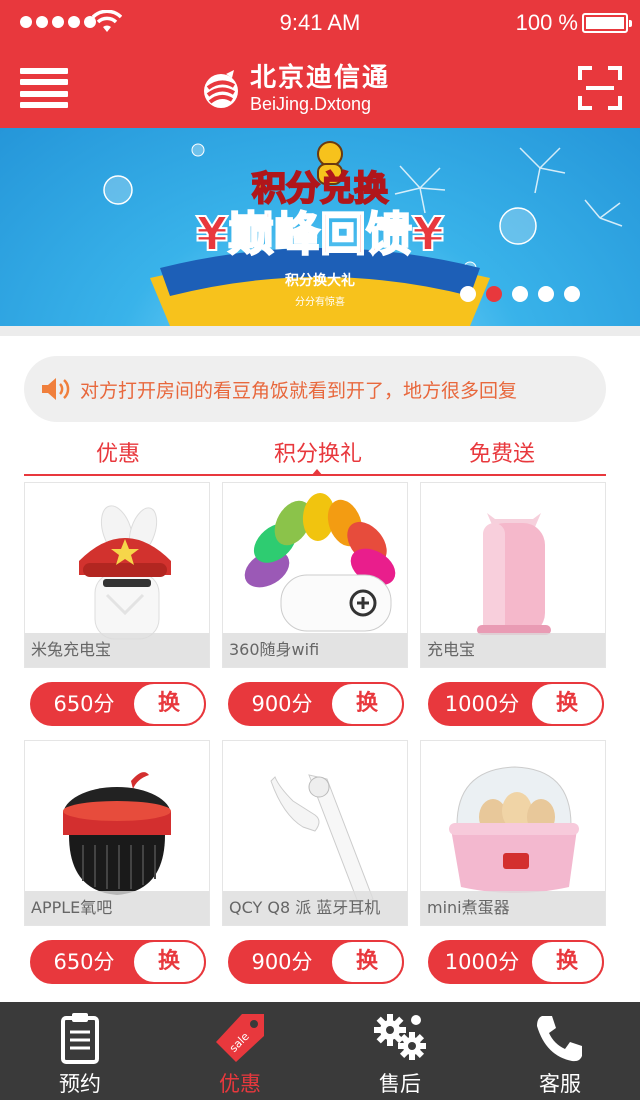  Describe the element at coordinates (320, 331) in the screenshot. I see `section-divider` at that location.